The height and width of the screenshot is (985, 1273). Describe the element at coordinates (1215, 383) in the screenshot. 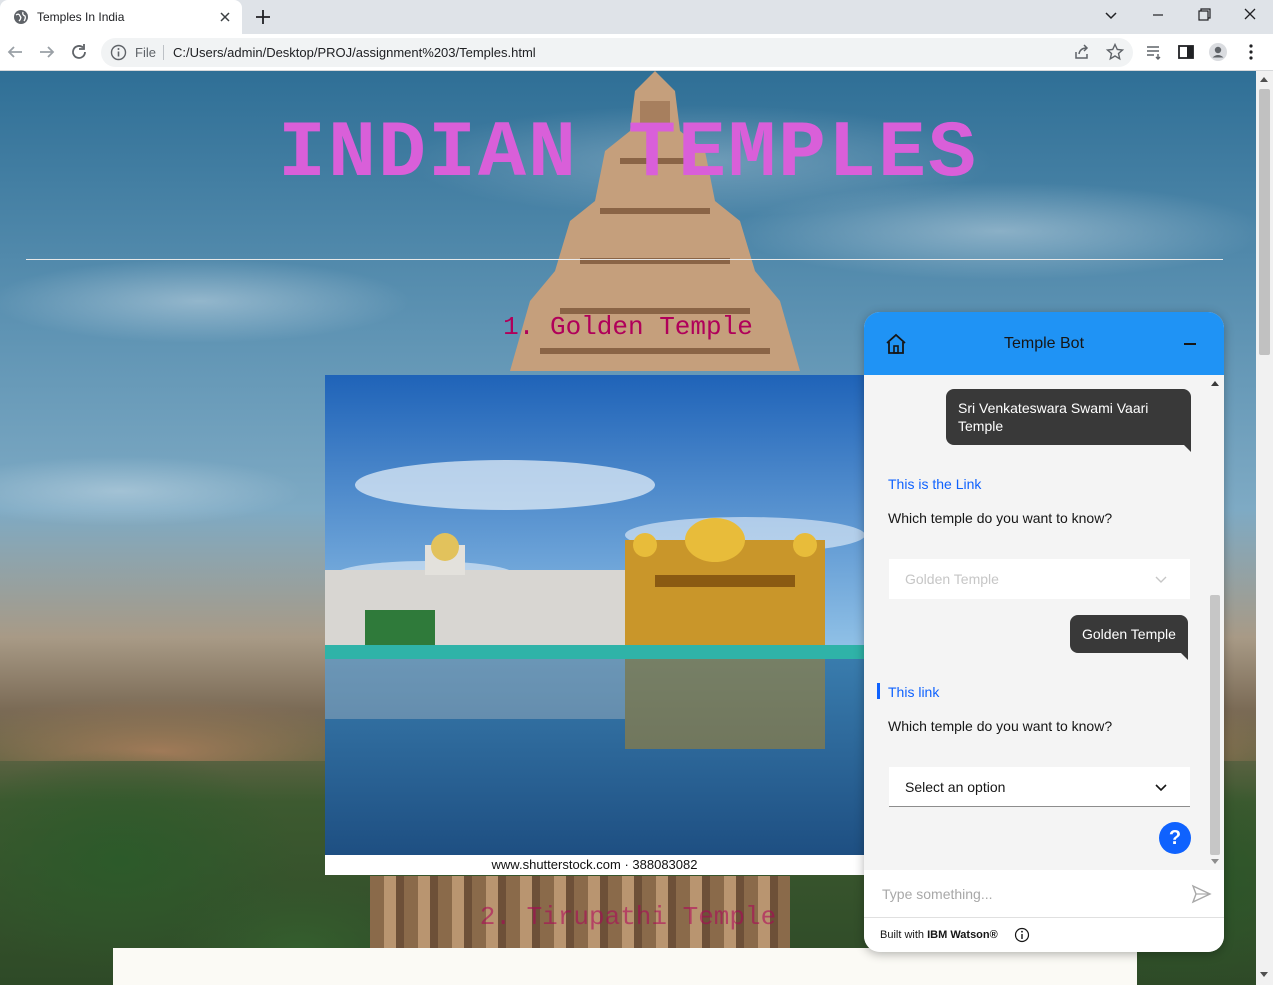

I see `chat-scroll-up-icon` at that location.